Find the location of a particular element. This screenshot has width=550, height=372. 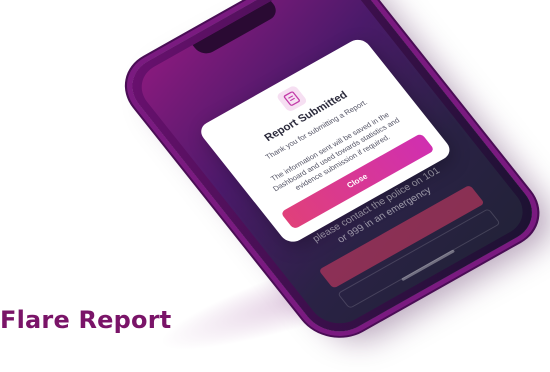

brand-title: Flare Report is located at coordinates (86, 320).